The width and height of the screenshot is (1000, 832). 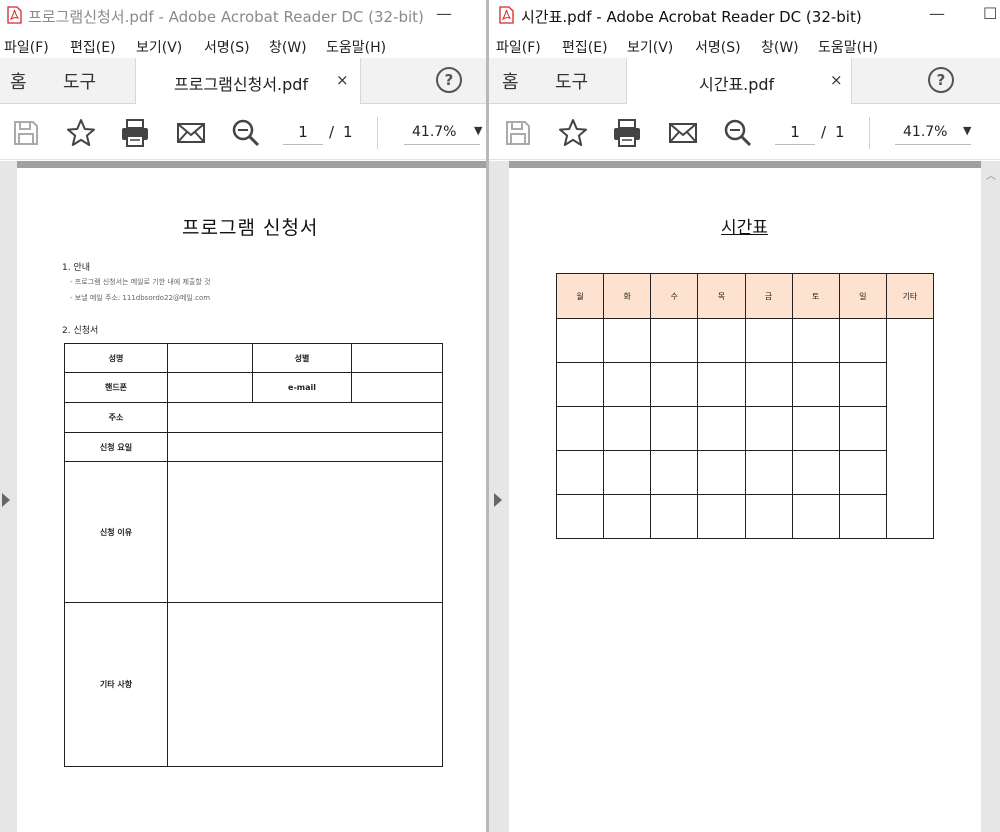 I want to click on section-heading: 1. 안내, so click(x=76, y=268).